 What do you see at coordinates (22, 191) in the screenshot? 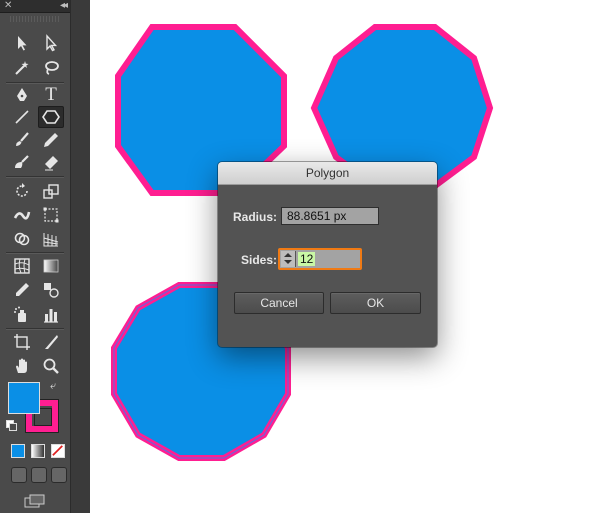
I see `rotate-tool-icon` at bounding box center [22, 191].